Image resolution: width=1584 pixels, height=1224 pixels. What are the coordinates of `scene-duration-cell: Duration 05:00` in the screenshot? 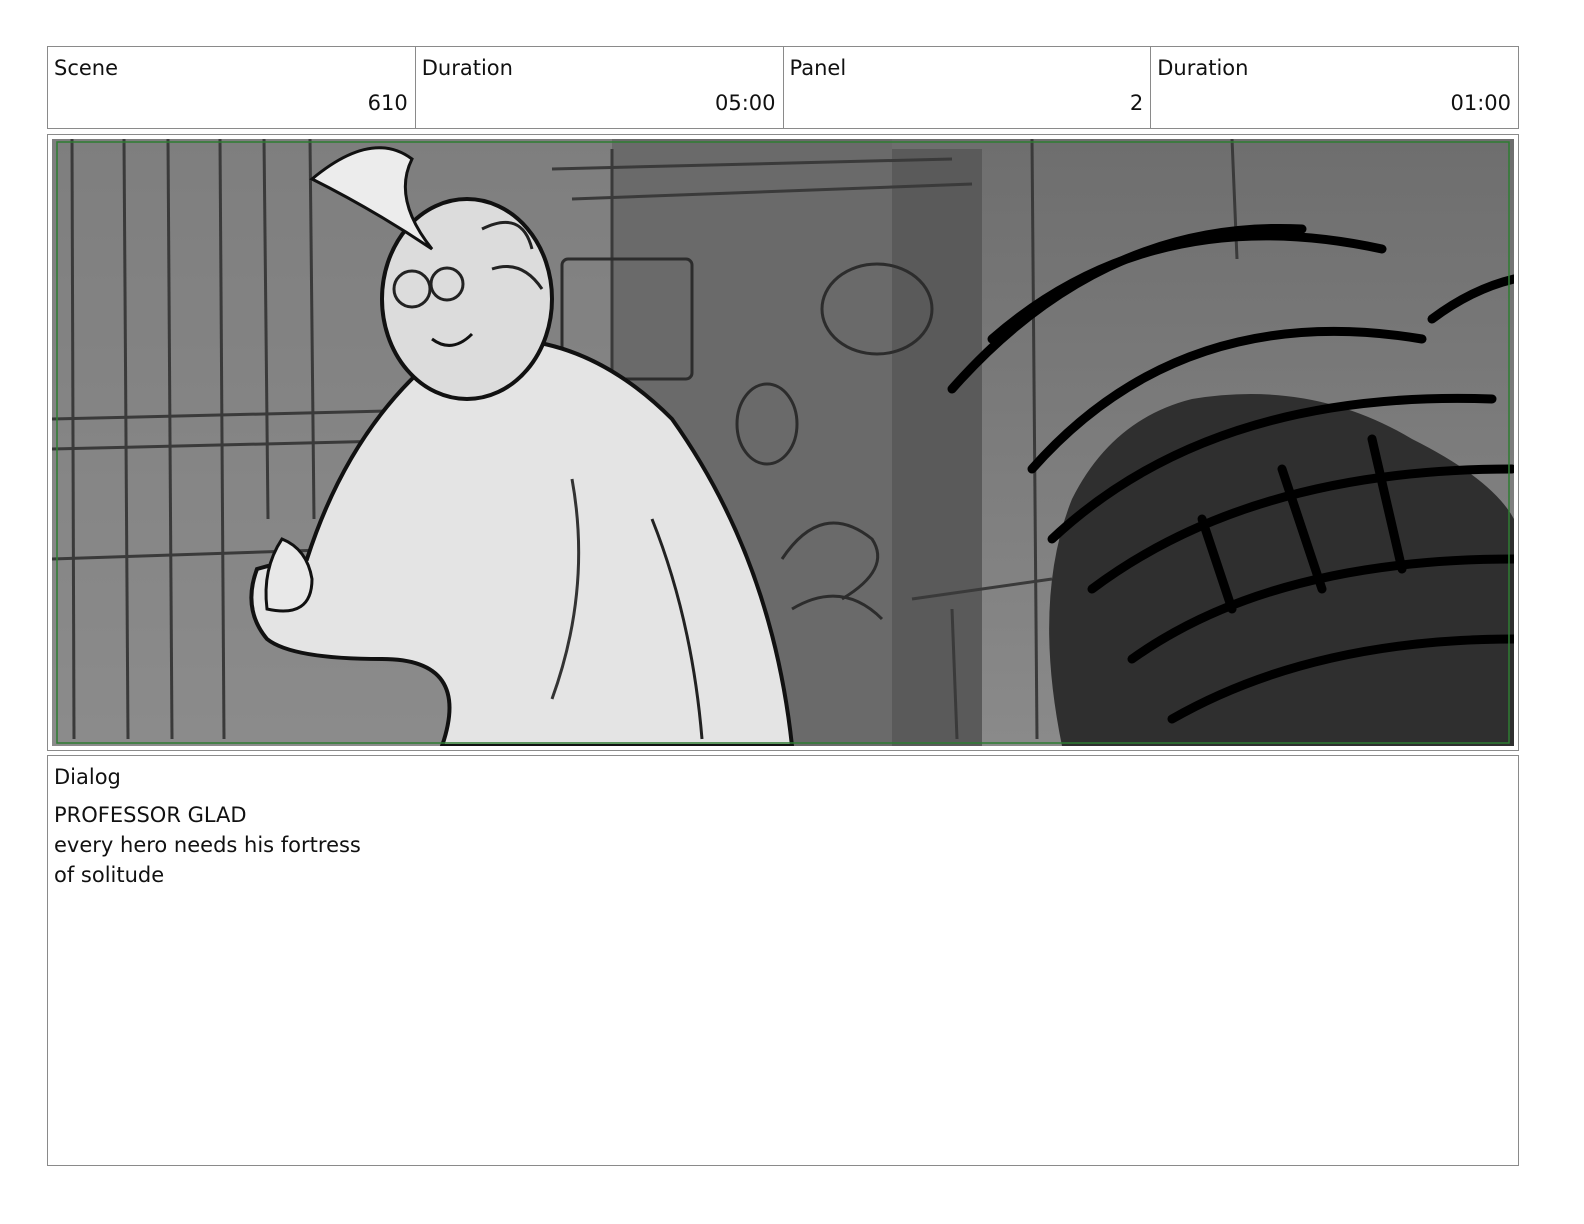 It's located at (600, 87).